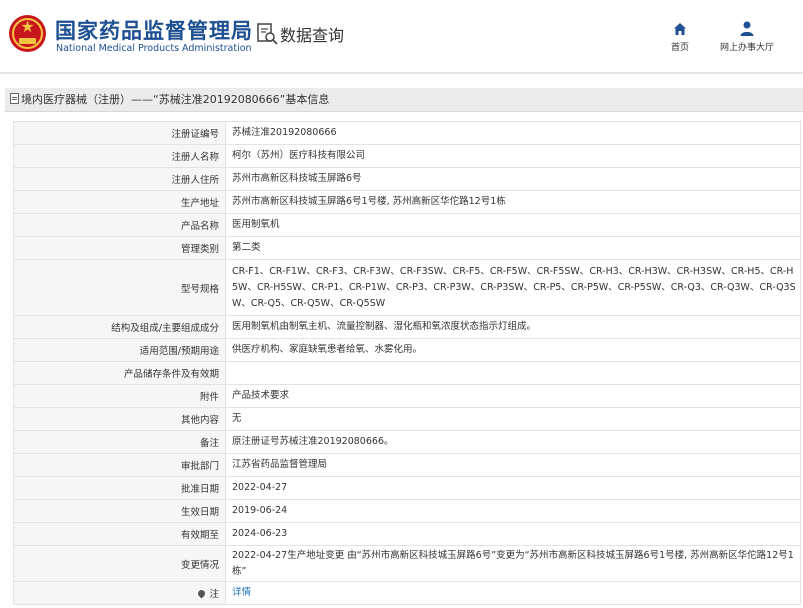 The width and height of the screenshot is (803, 608). I want to click on table-row: 产品储存条件及有效期, so click(407, 373).